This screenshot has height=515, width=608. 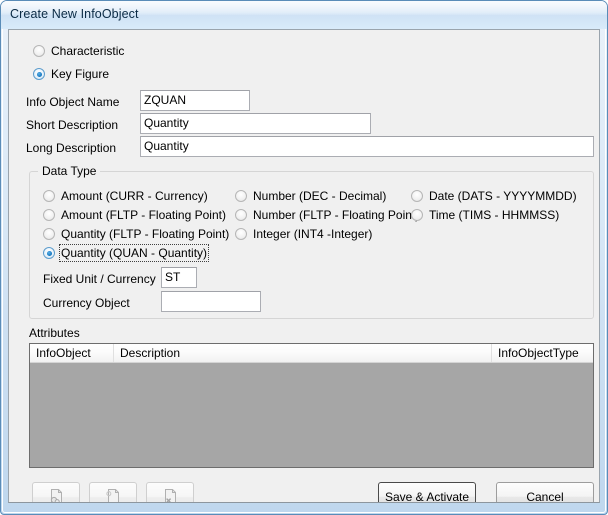 I want to click on radio-amount-curr-label: Amount (CURR - Currency), so click(x=134, y=196).